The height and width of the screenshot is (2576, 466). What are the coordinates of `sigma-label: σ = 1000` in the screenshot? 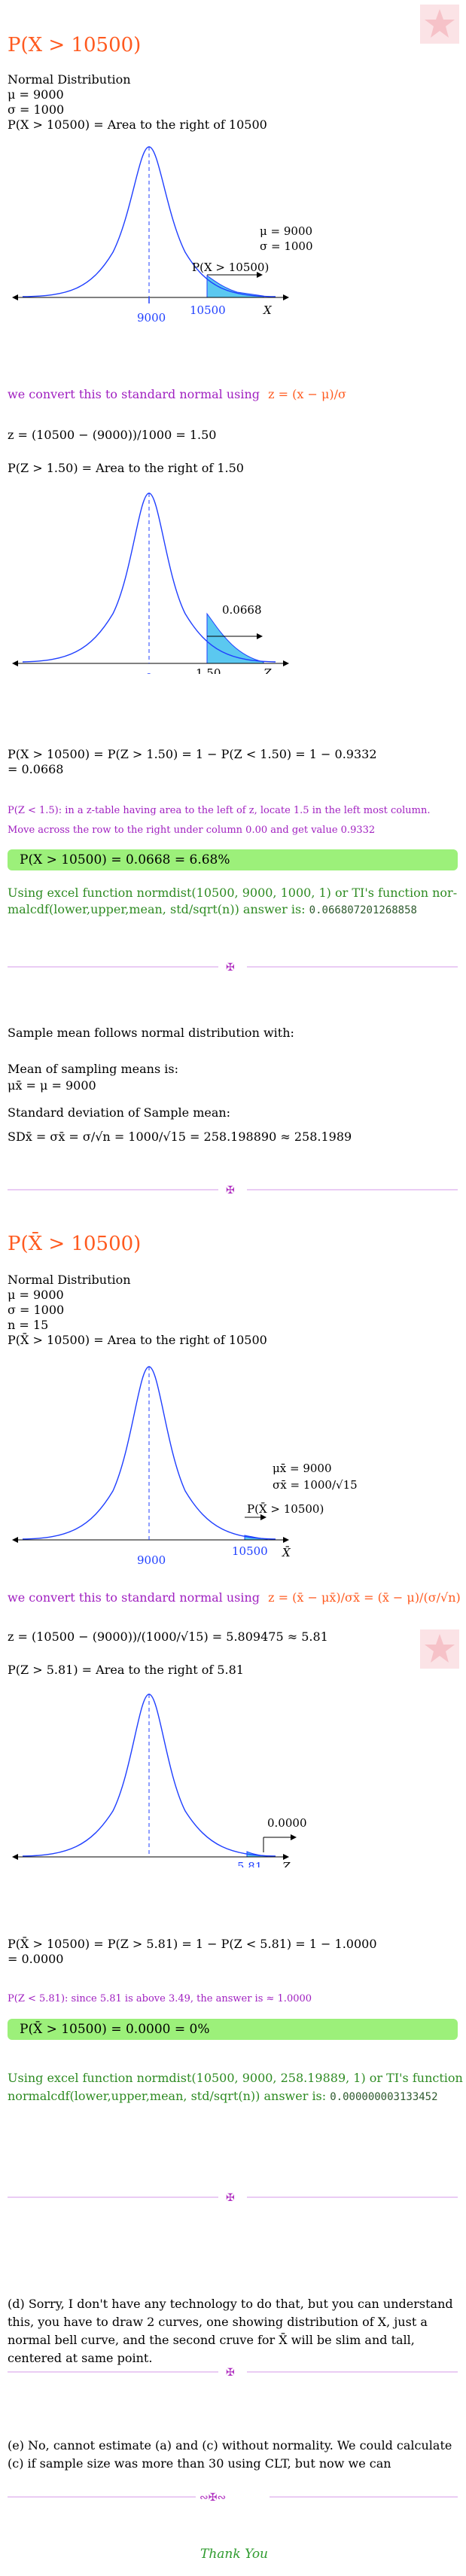 It's located at (286, 246).